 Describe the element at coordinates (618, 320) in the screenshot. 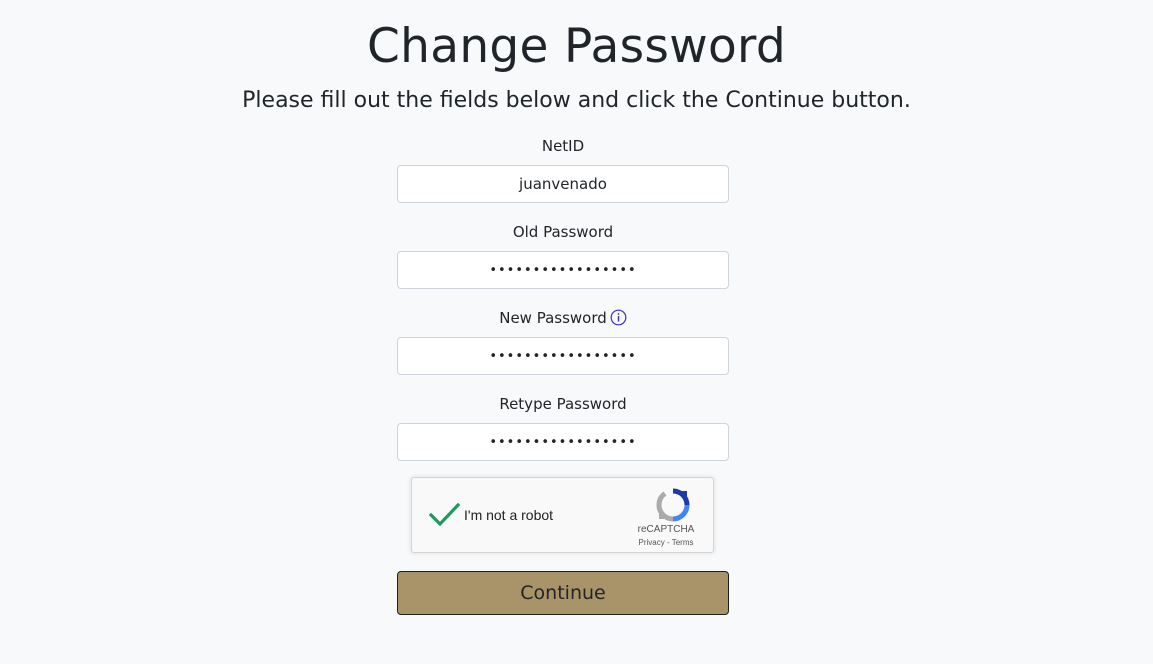

I see `info-circle-icon` at that location.